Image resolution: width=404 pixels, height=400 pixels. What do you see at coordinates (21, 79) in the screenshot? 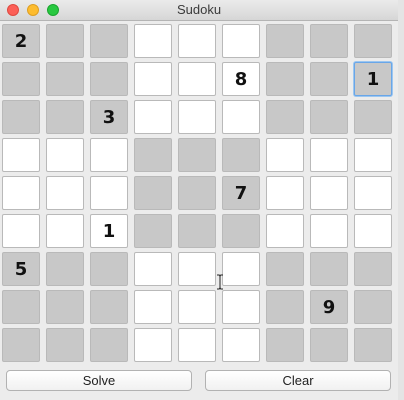
I see `sudoku-cell-r2-c1` at bounding box center [21, 79].